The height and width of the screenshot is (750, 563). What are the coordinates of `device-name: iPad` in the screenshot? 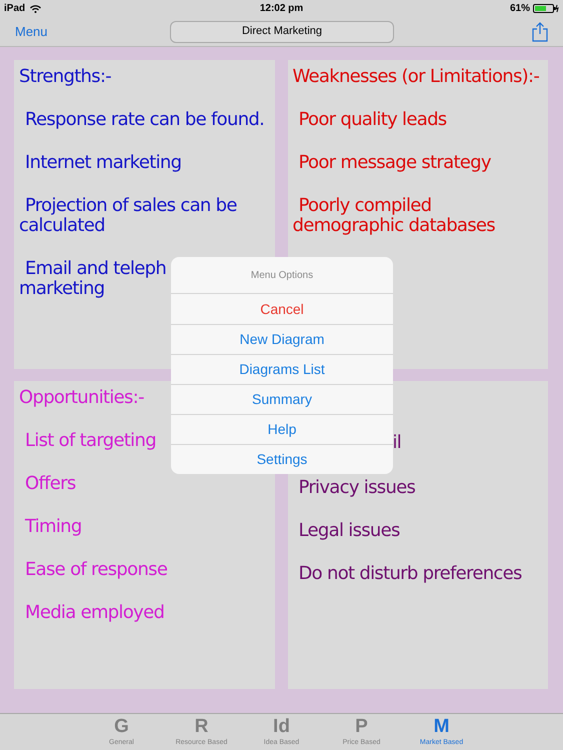 It's located at (15, 9).